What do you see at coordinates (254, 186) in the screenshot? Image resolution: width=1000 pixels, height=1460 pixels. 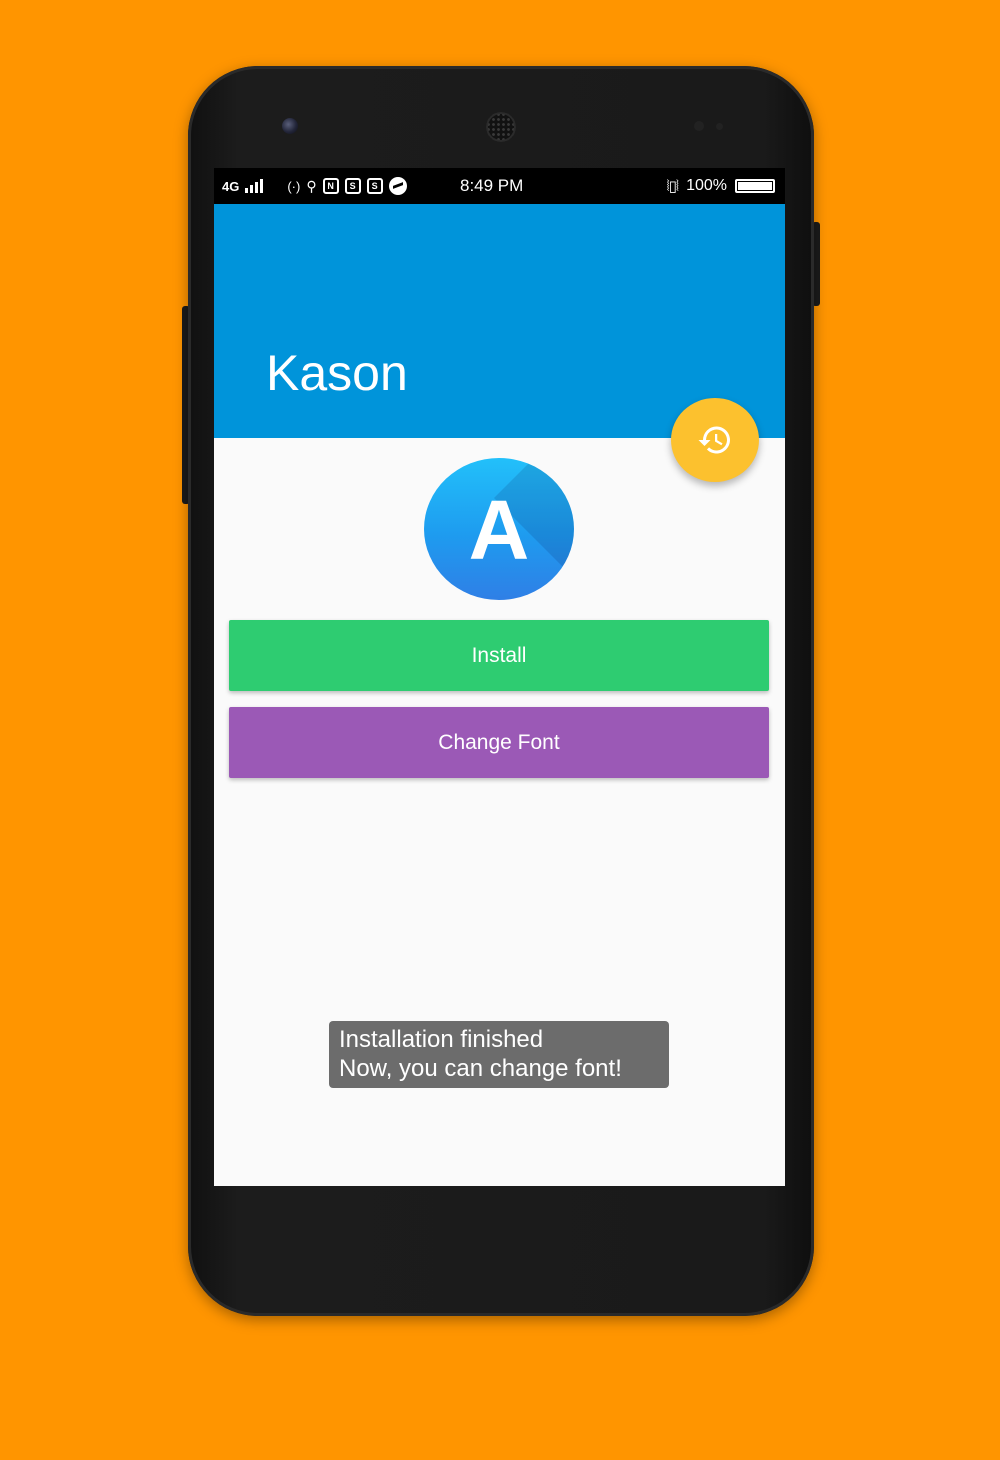 I see `signal-bars-icon` at bounding box center [254, 186].